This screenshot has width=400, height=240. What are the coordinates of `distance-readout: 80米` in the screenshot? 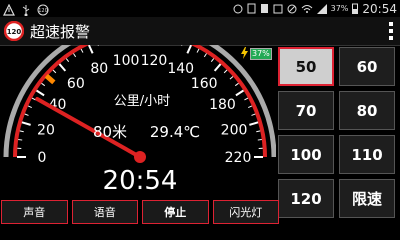 It's located at (110, 132).